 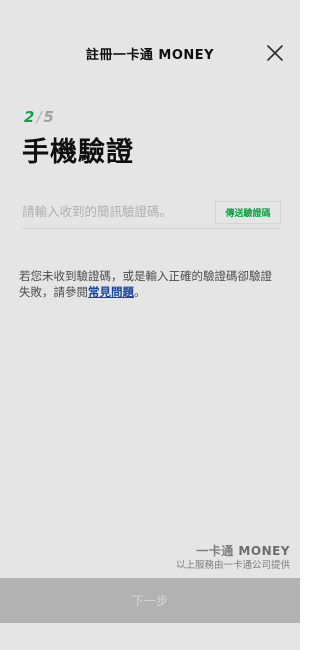 What do you see at coordinates (150, 600) in the screenshot?
I see `next-button: 下一步` at bounding box center [150, 600].